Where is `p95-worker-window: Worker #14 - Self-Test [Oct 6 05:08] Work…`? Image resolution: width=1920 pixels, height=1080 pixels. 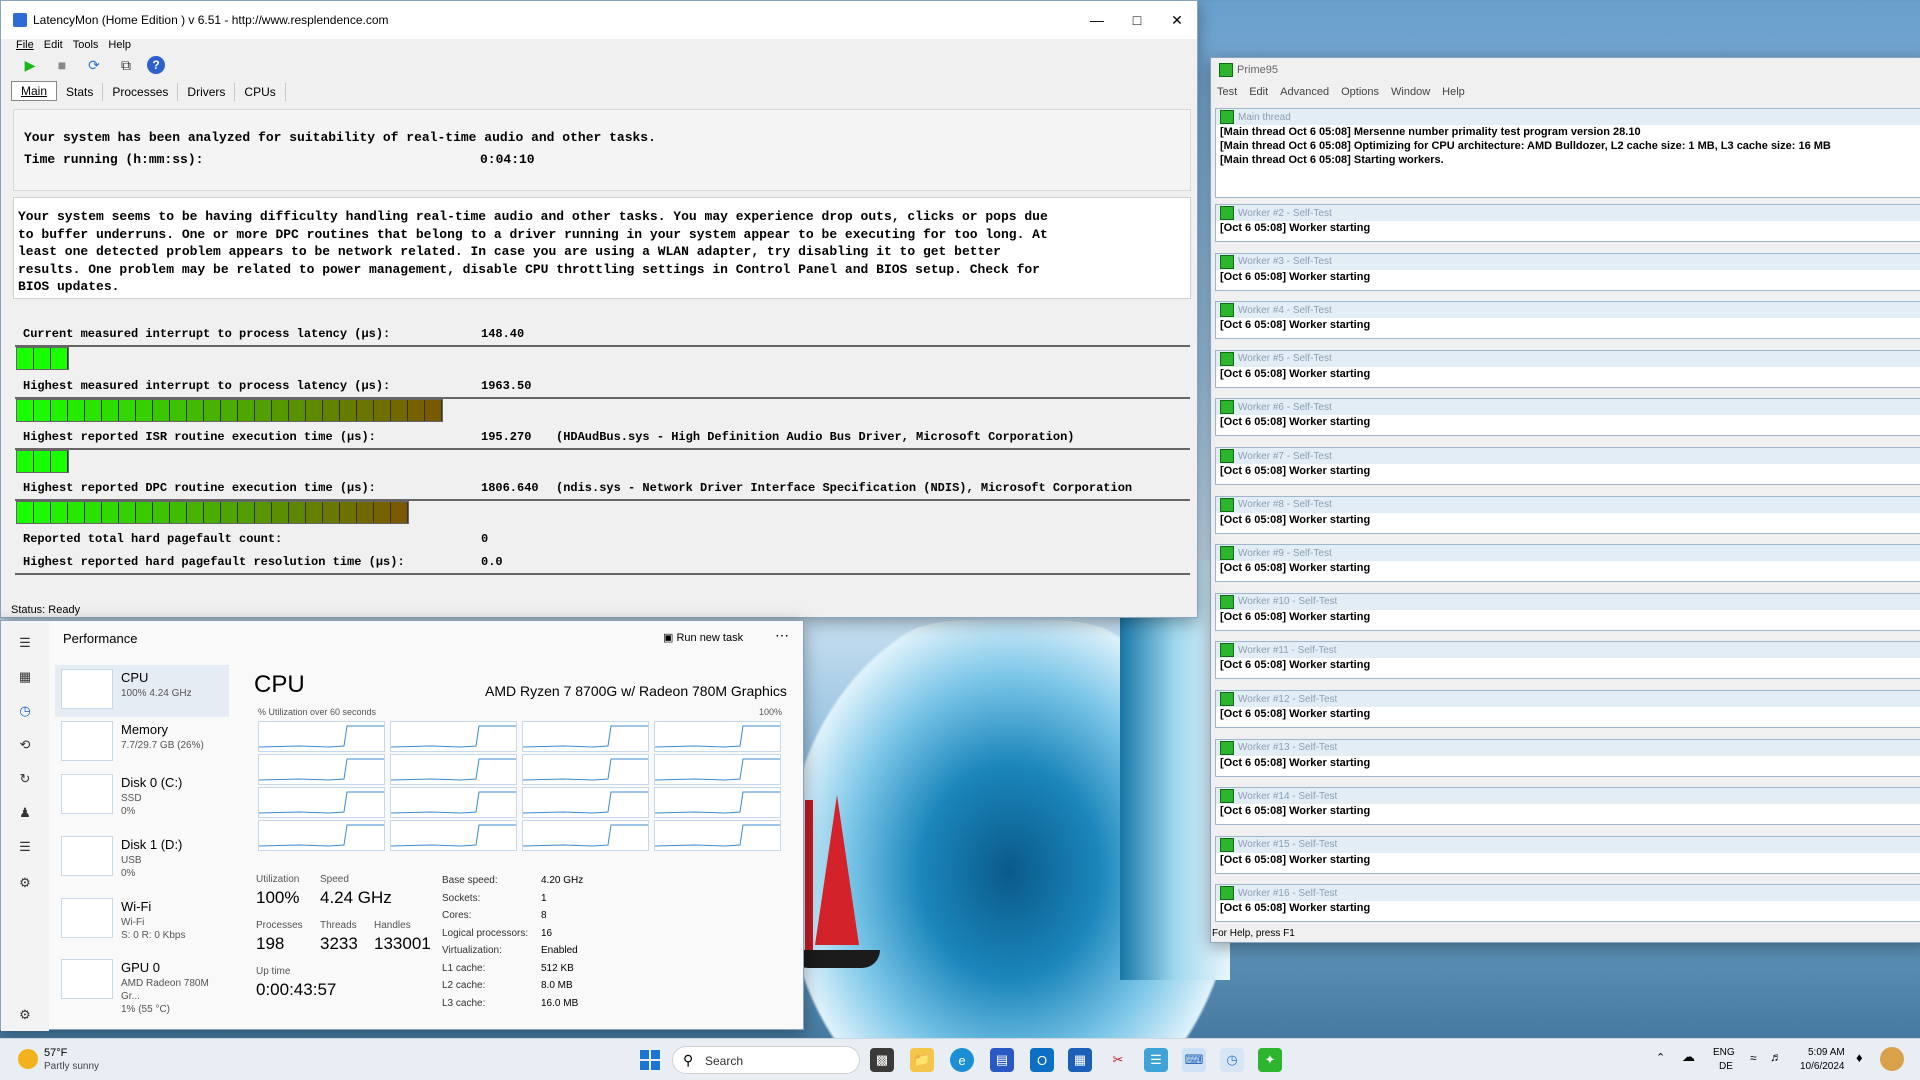 p95-worker-window: Worker #14 - Self-Test [Oct 6 05:08] Work… is located at coordinates (1567, 806).